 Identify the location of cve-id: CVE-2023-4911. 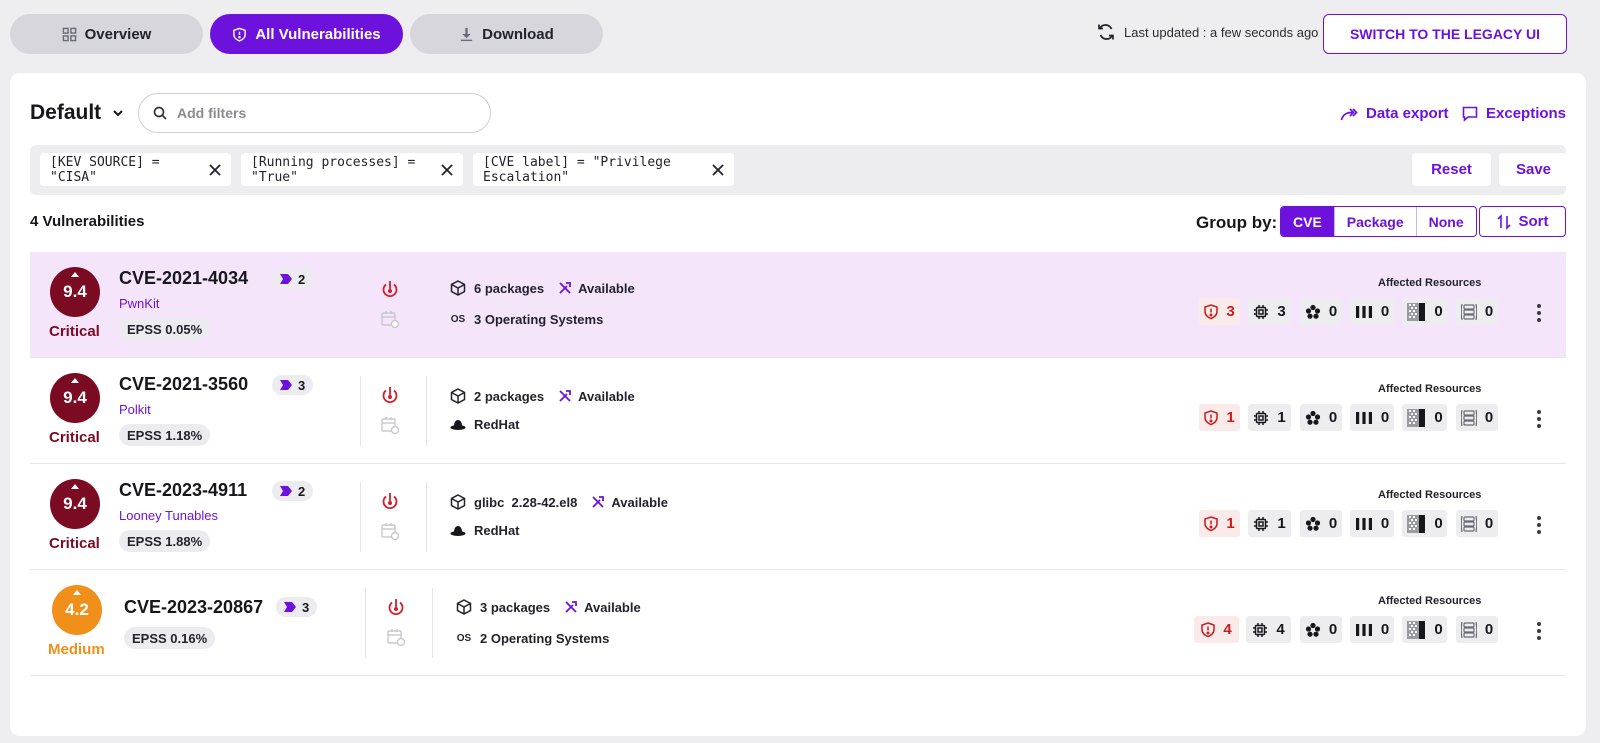
(183, 490).